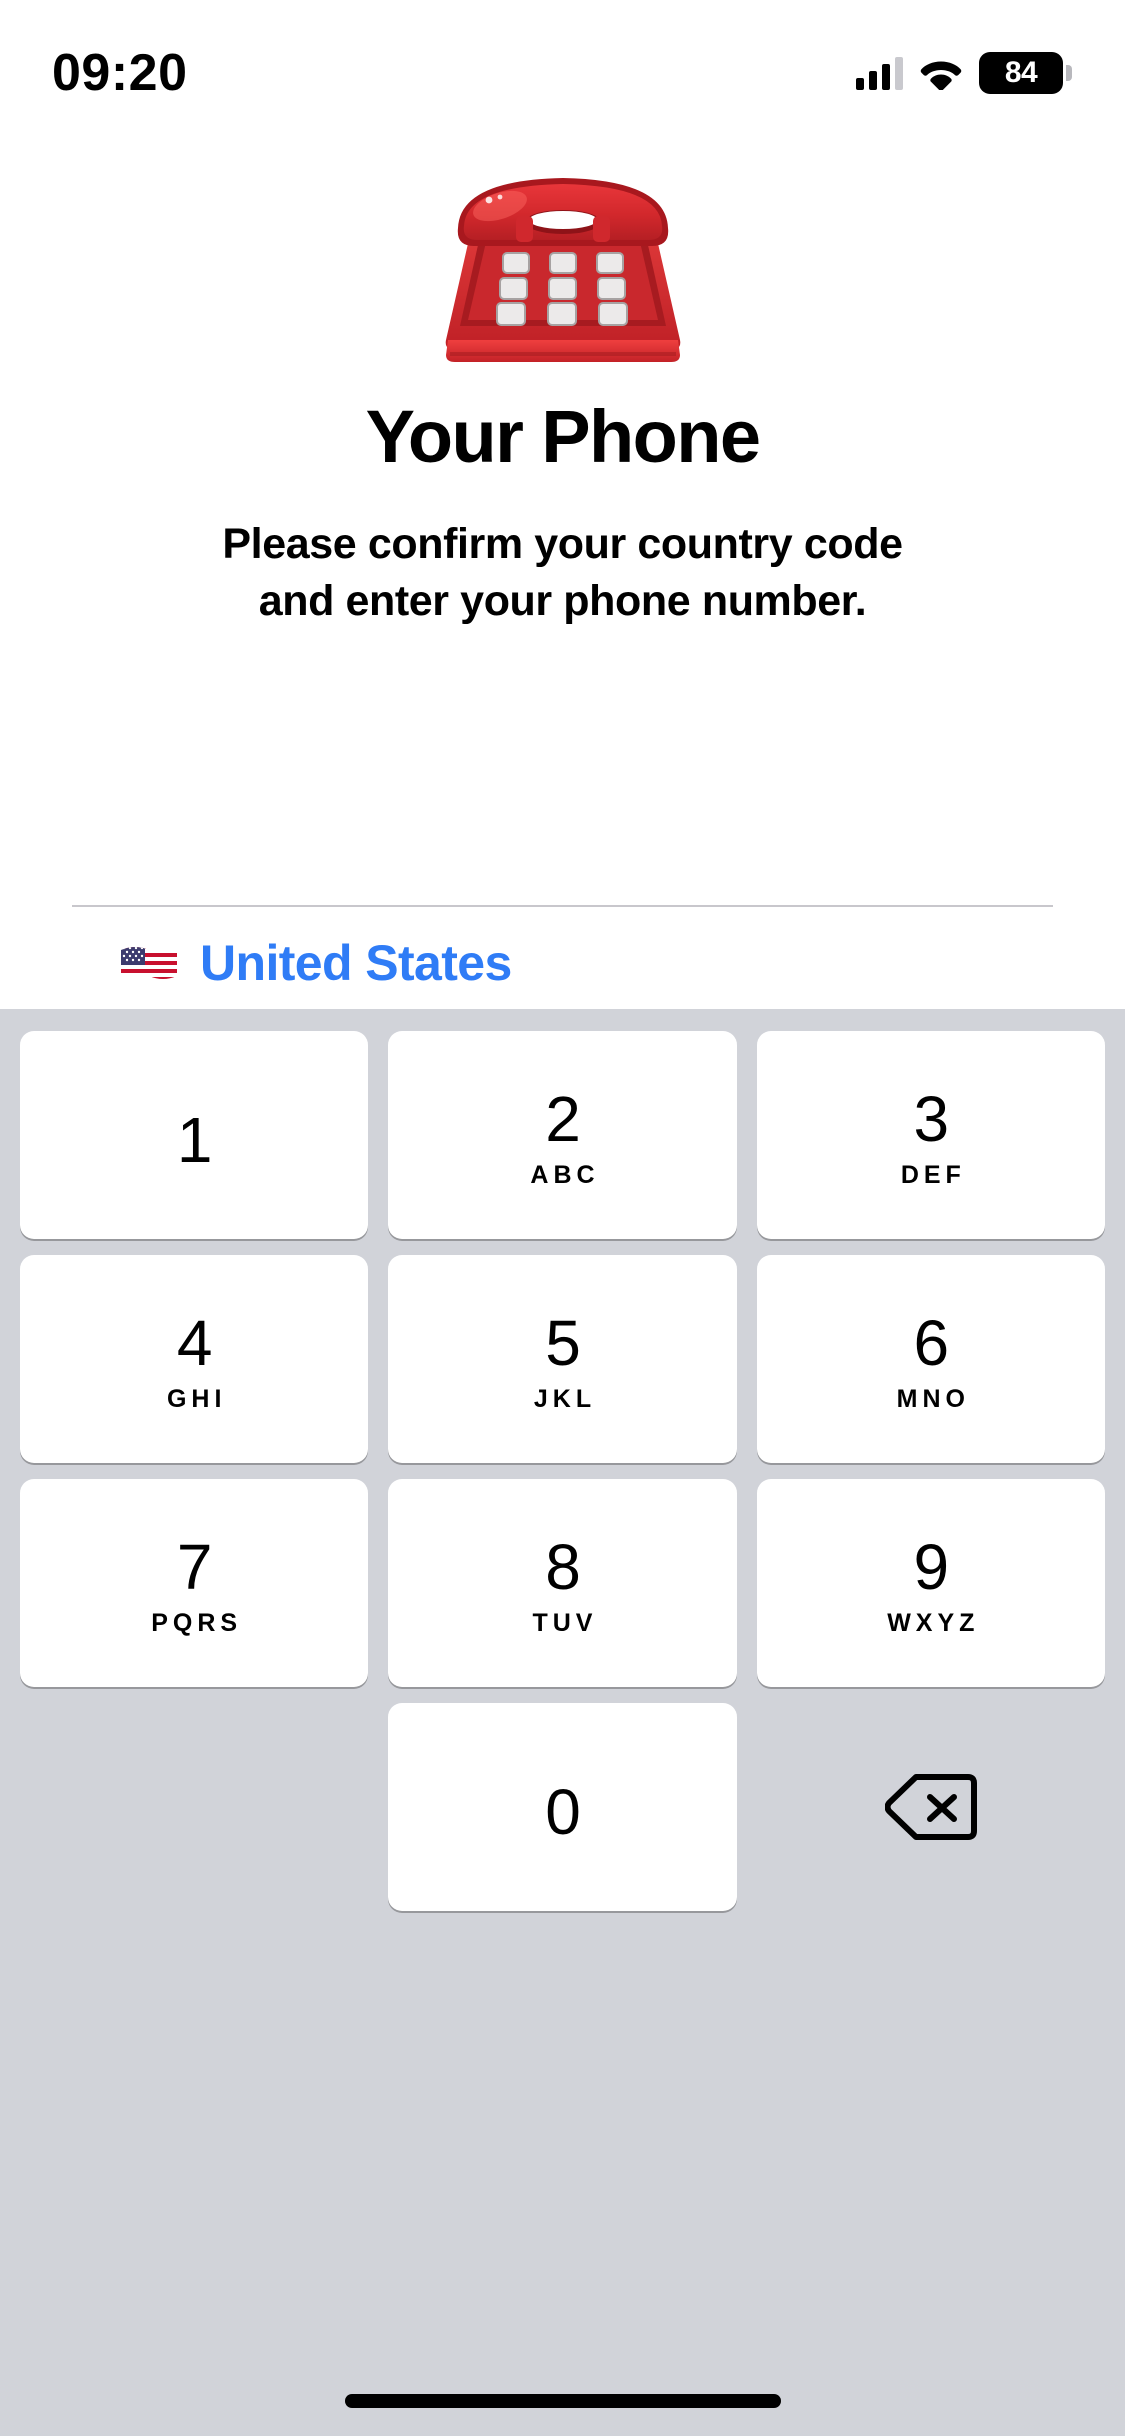 Image resolution: width=1125 pixels, height=2436 pixels. I want to click on key-2: 2 ABC, so click(562, 1135).